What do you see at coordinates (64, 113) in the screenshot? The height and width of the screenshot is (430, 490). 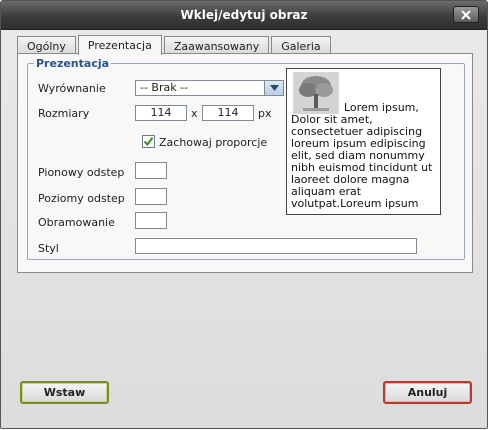 I see `dimensions-label: Rozmiary` at bounding box center [64, 113].